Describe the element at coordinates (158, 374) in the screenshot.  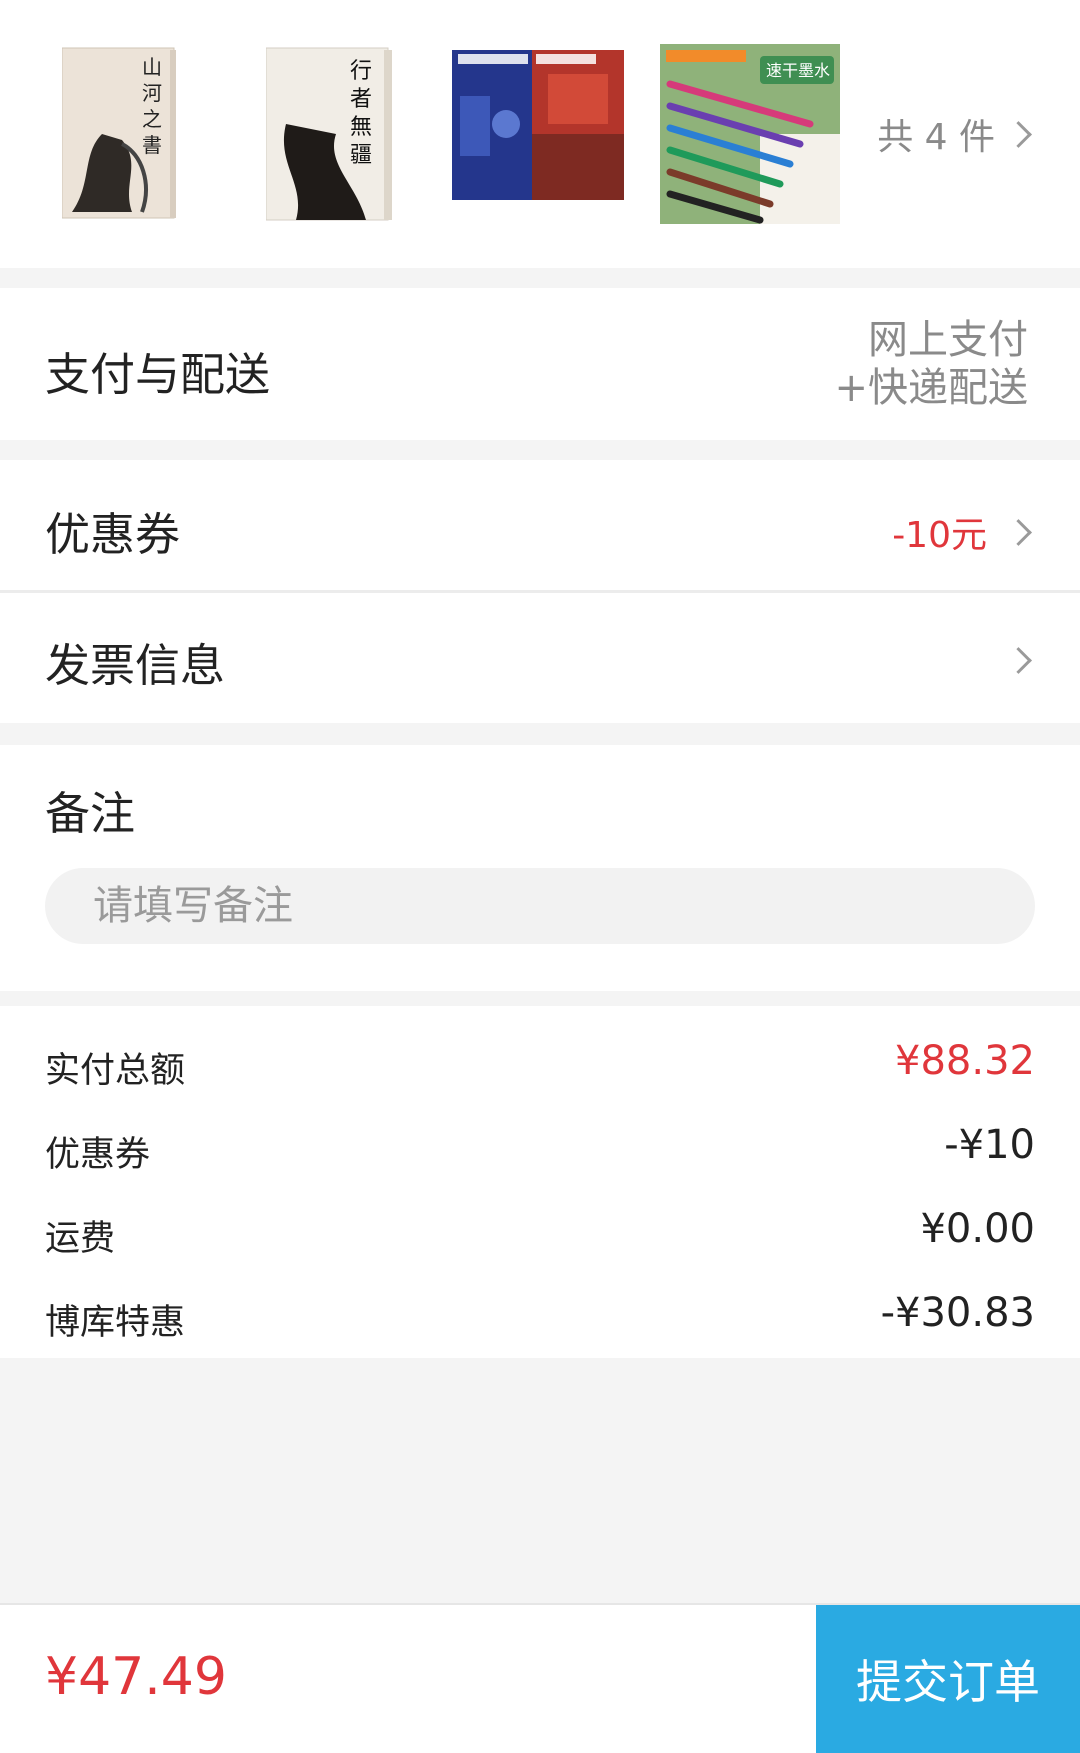
I see `payment-delivery-label: 支付与配送` at that location.